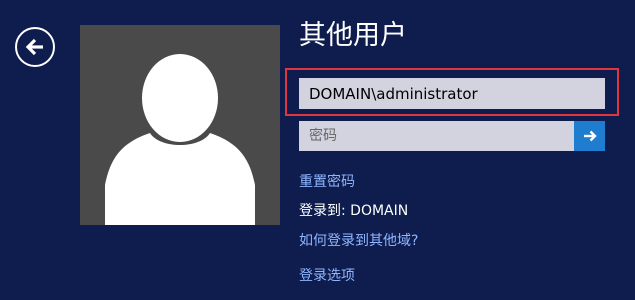  Describe the element at coordinates (358, 241) in the screenshot. I see `other-domain-link: 如何登录到其他域?` at that location.